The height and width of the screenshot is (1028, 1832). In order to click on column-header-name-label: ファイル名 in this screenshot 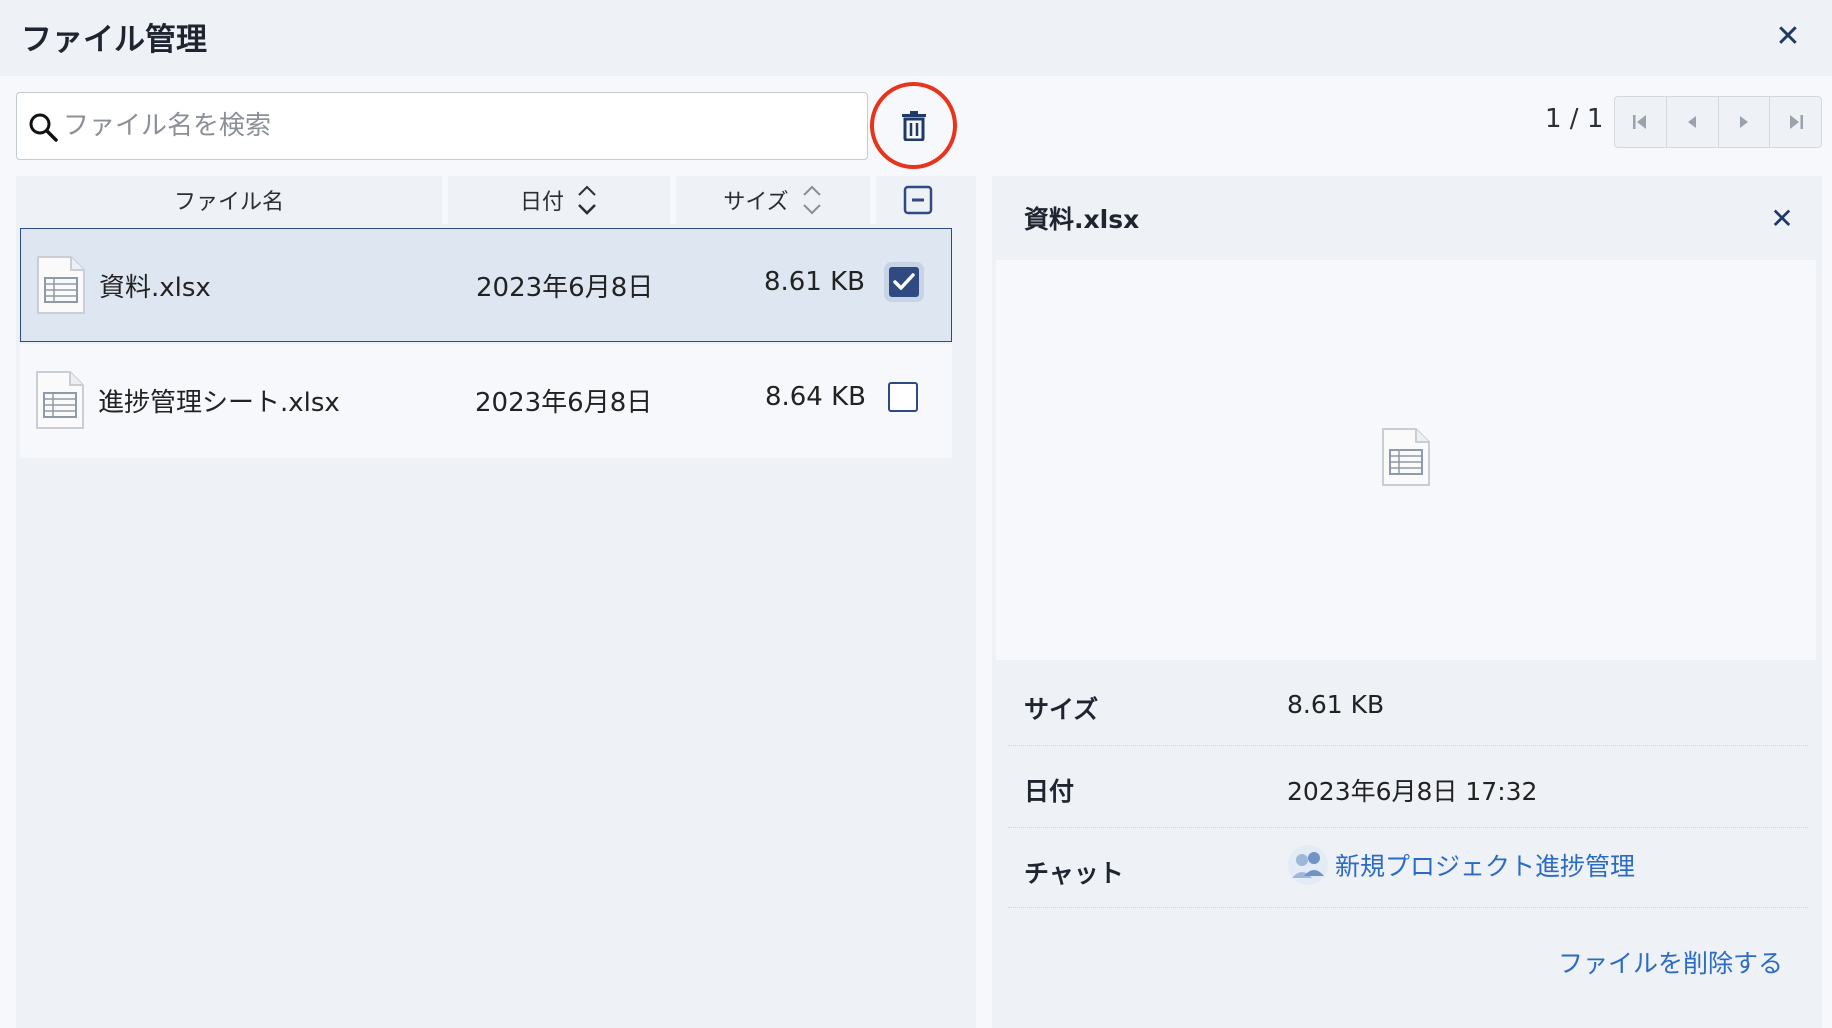, I will do `click(228, 202)`.